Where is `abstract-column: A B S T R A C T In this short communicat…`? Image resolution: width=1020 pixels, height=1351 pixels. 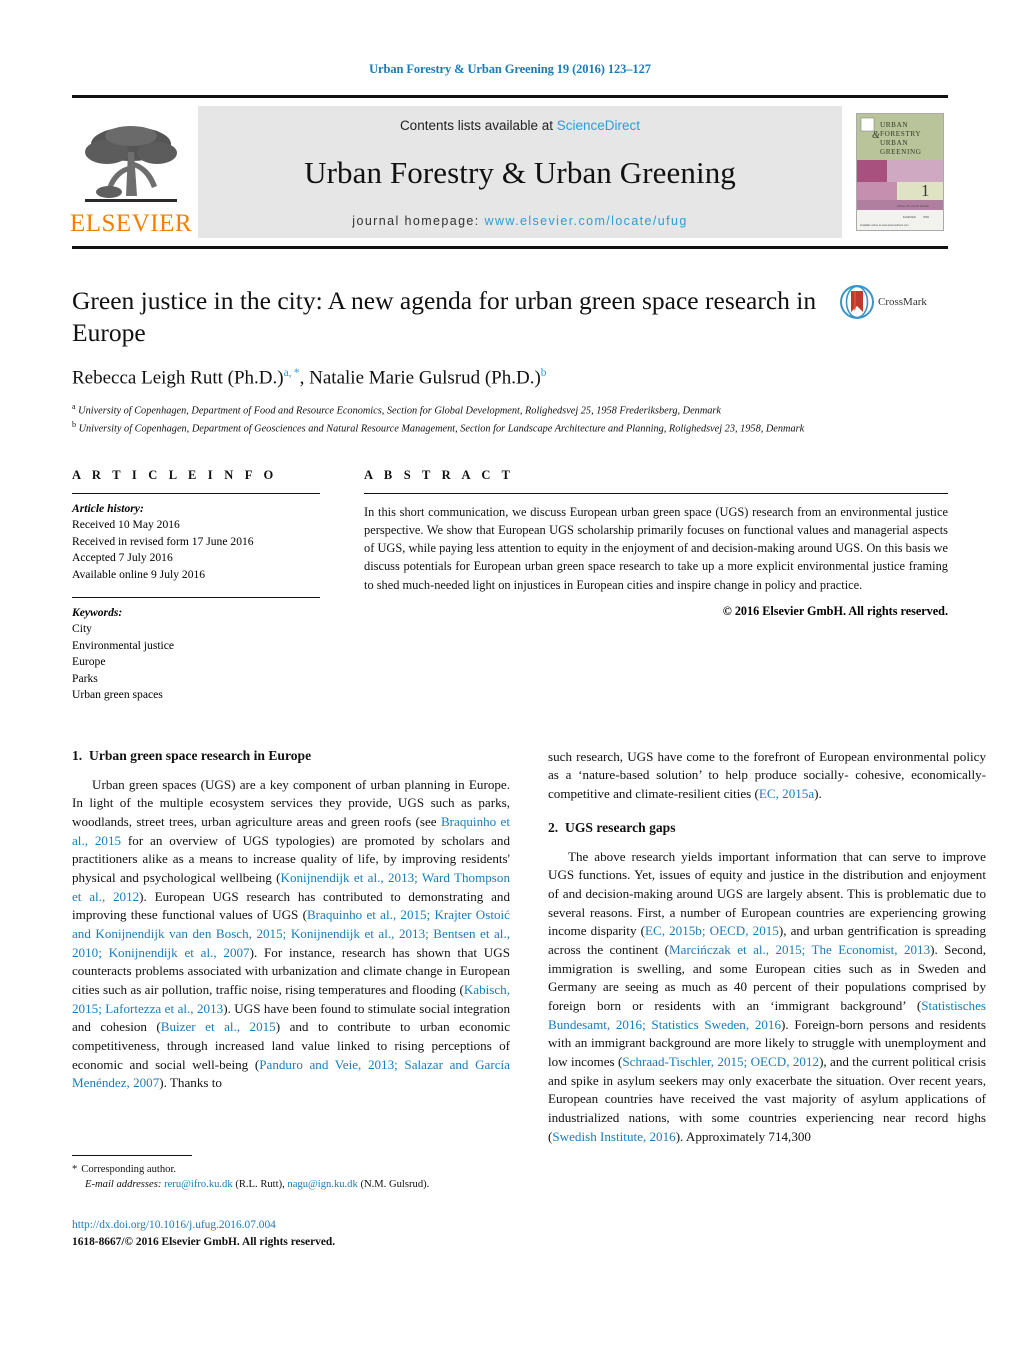 abstract-column: A B S T R A C T In this short communicat… is located at coordinates (656, 586).